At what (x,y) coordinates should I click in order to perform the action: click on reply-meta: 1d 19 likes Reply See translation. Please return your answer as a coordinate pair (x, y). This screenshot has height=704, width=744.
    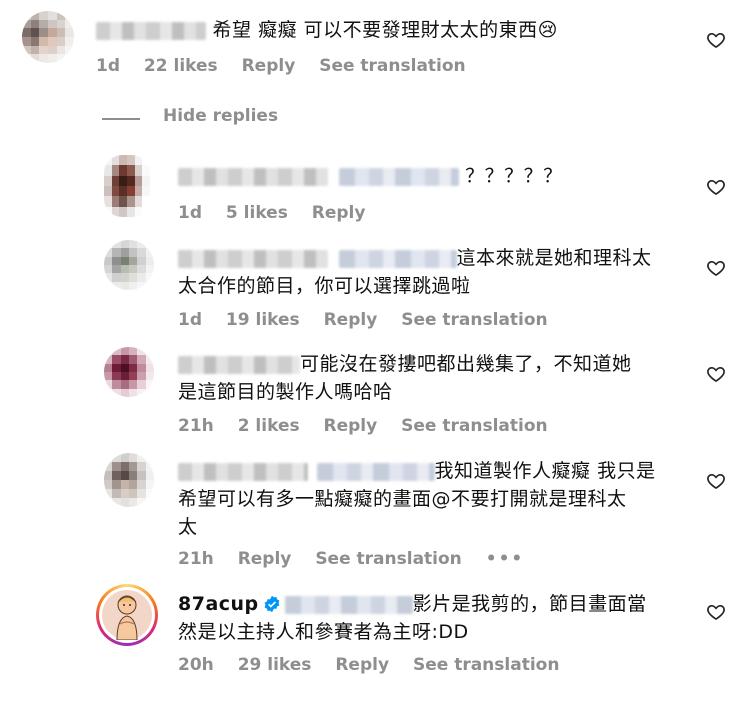
    Looking at the image, I should click on (372, 320).